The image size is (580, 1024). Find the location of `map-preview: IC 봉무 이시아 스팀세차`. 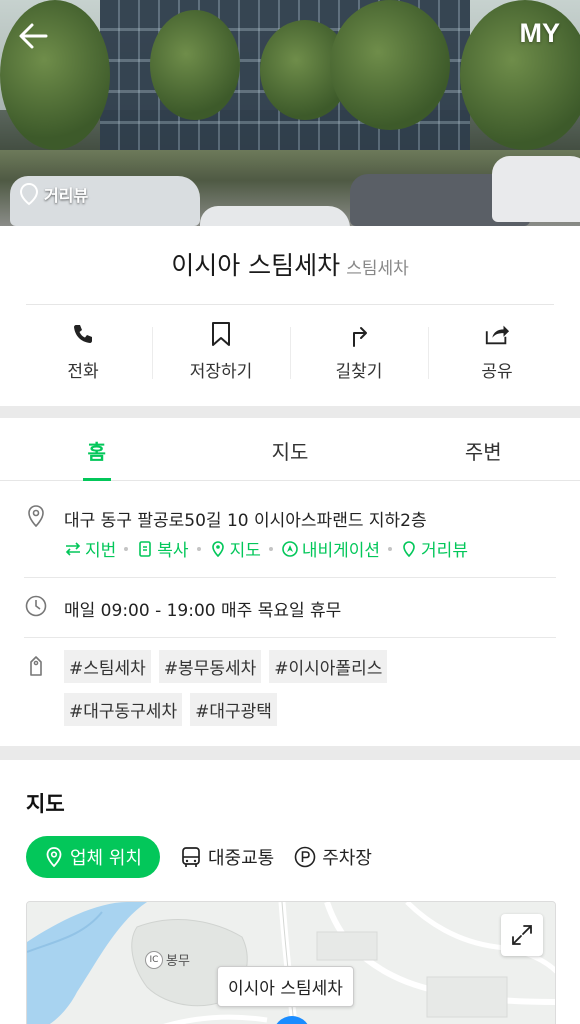

map-preview: IC 봉무 이시아 스팀세차 is located at coordinates (291, 962).